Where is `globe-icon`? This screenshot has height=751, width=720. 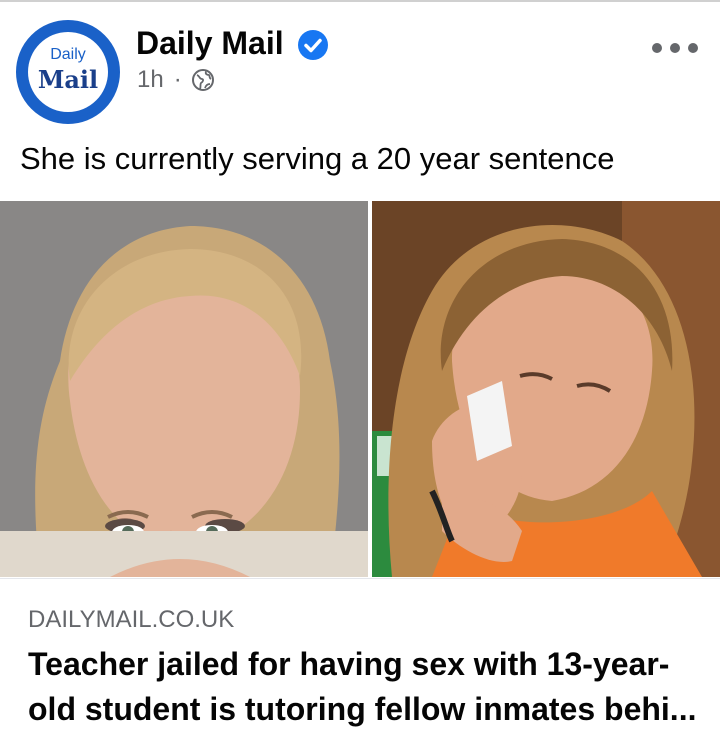
globe-icon is located at coordinates (202, 80).